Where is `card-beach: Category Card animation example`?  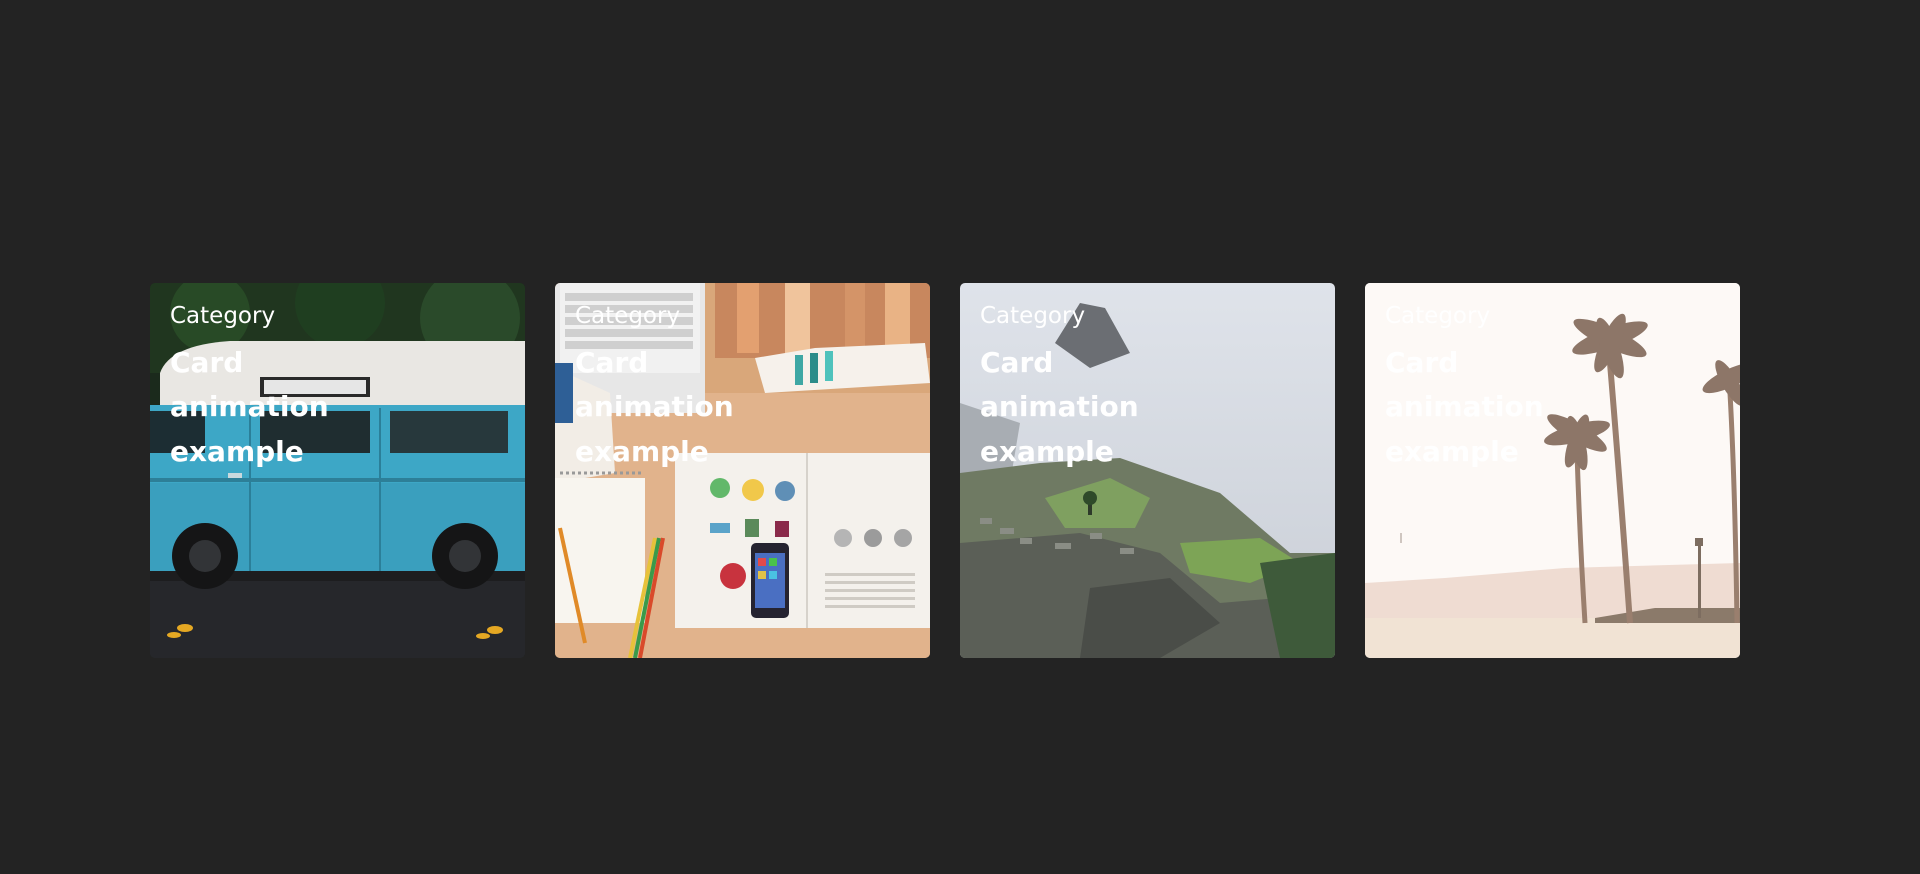
card-beach: Category Card animation example is located at coordinates (1552, 470).